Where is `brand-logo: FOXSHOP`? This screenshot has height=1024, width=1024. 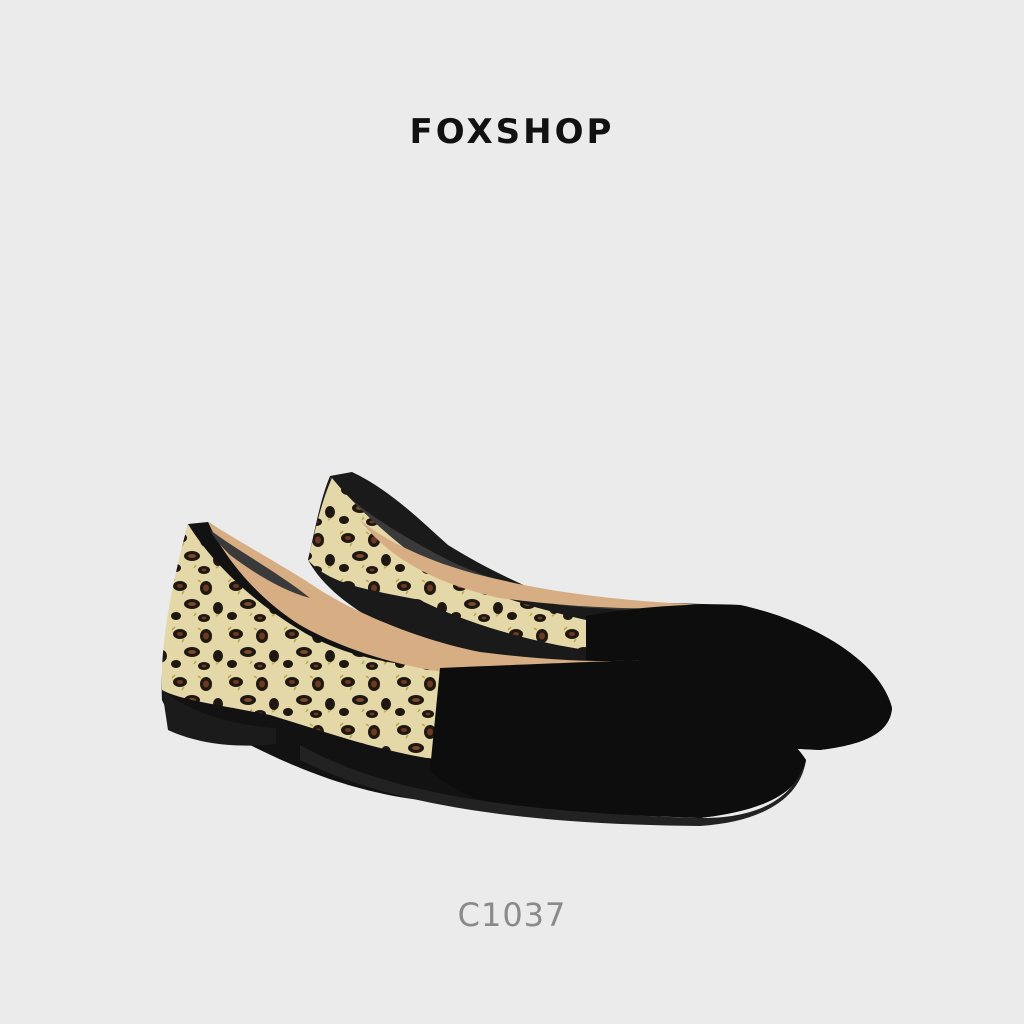 brand-logo: FOXSHOP is located at coordinates (512, 132).